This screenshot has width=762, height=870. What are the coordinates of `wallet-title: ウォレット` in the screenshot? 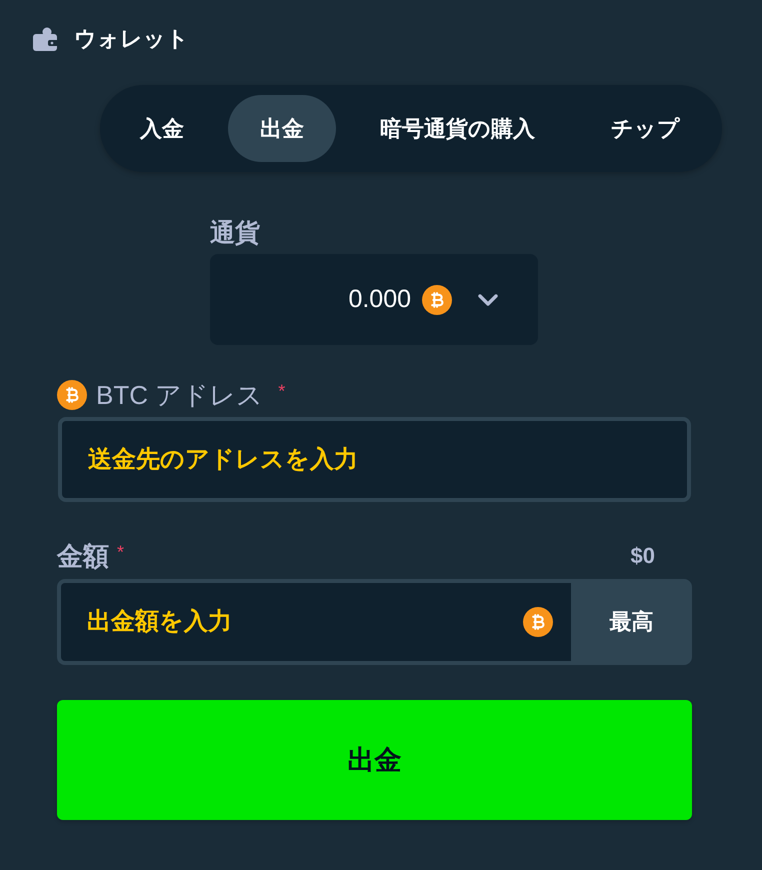 It's located at (131, 39).